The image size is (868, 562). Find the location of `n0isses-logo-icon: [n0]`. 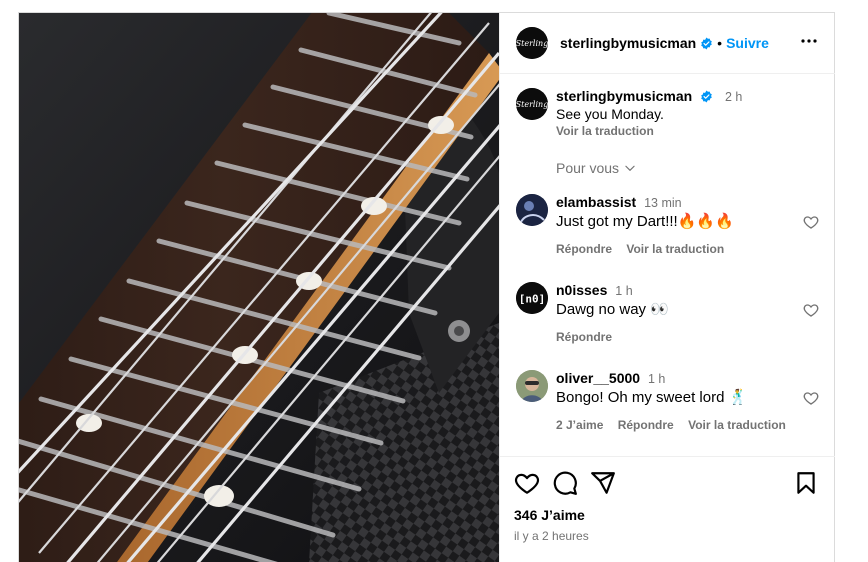

n0isses-logo-icon: [n0] is located at coordinates (532, 298).